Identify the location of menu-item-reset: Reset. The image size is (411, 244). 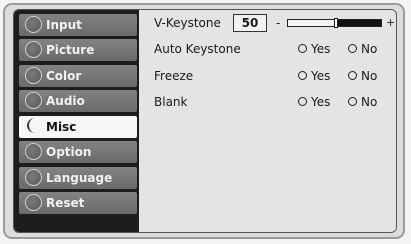
(78, 203).